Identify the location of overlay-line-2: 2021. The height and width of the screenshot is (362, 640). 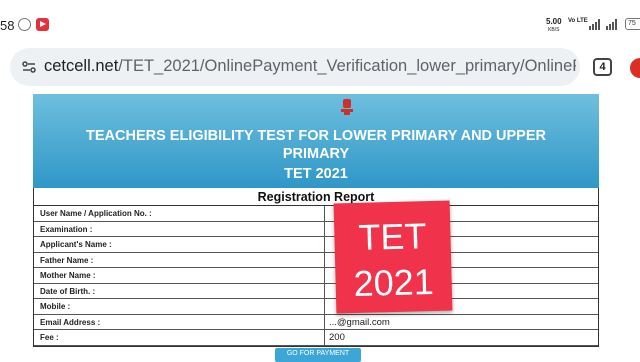
(394, 282).